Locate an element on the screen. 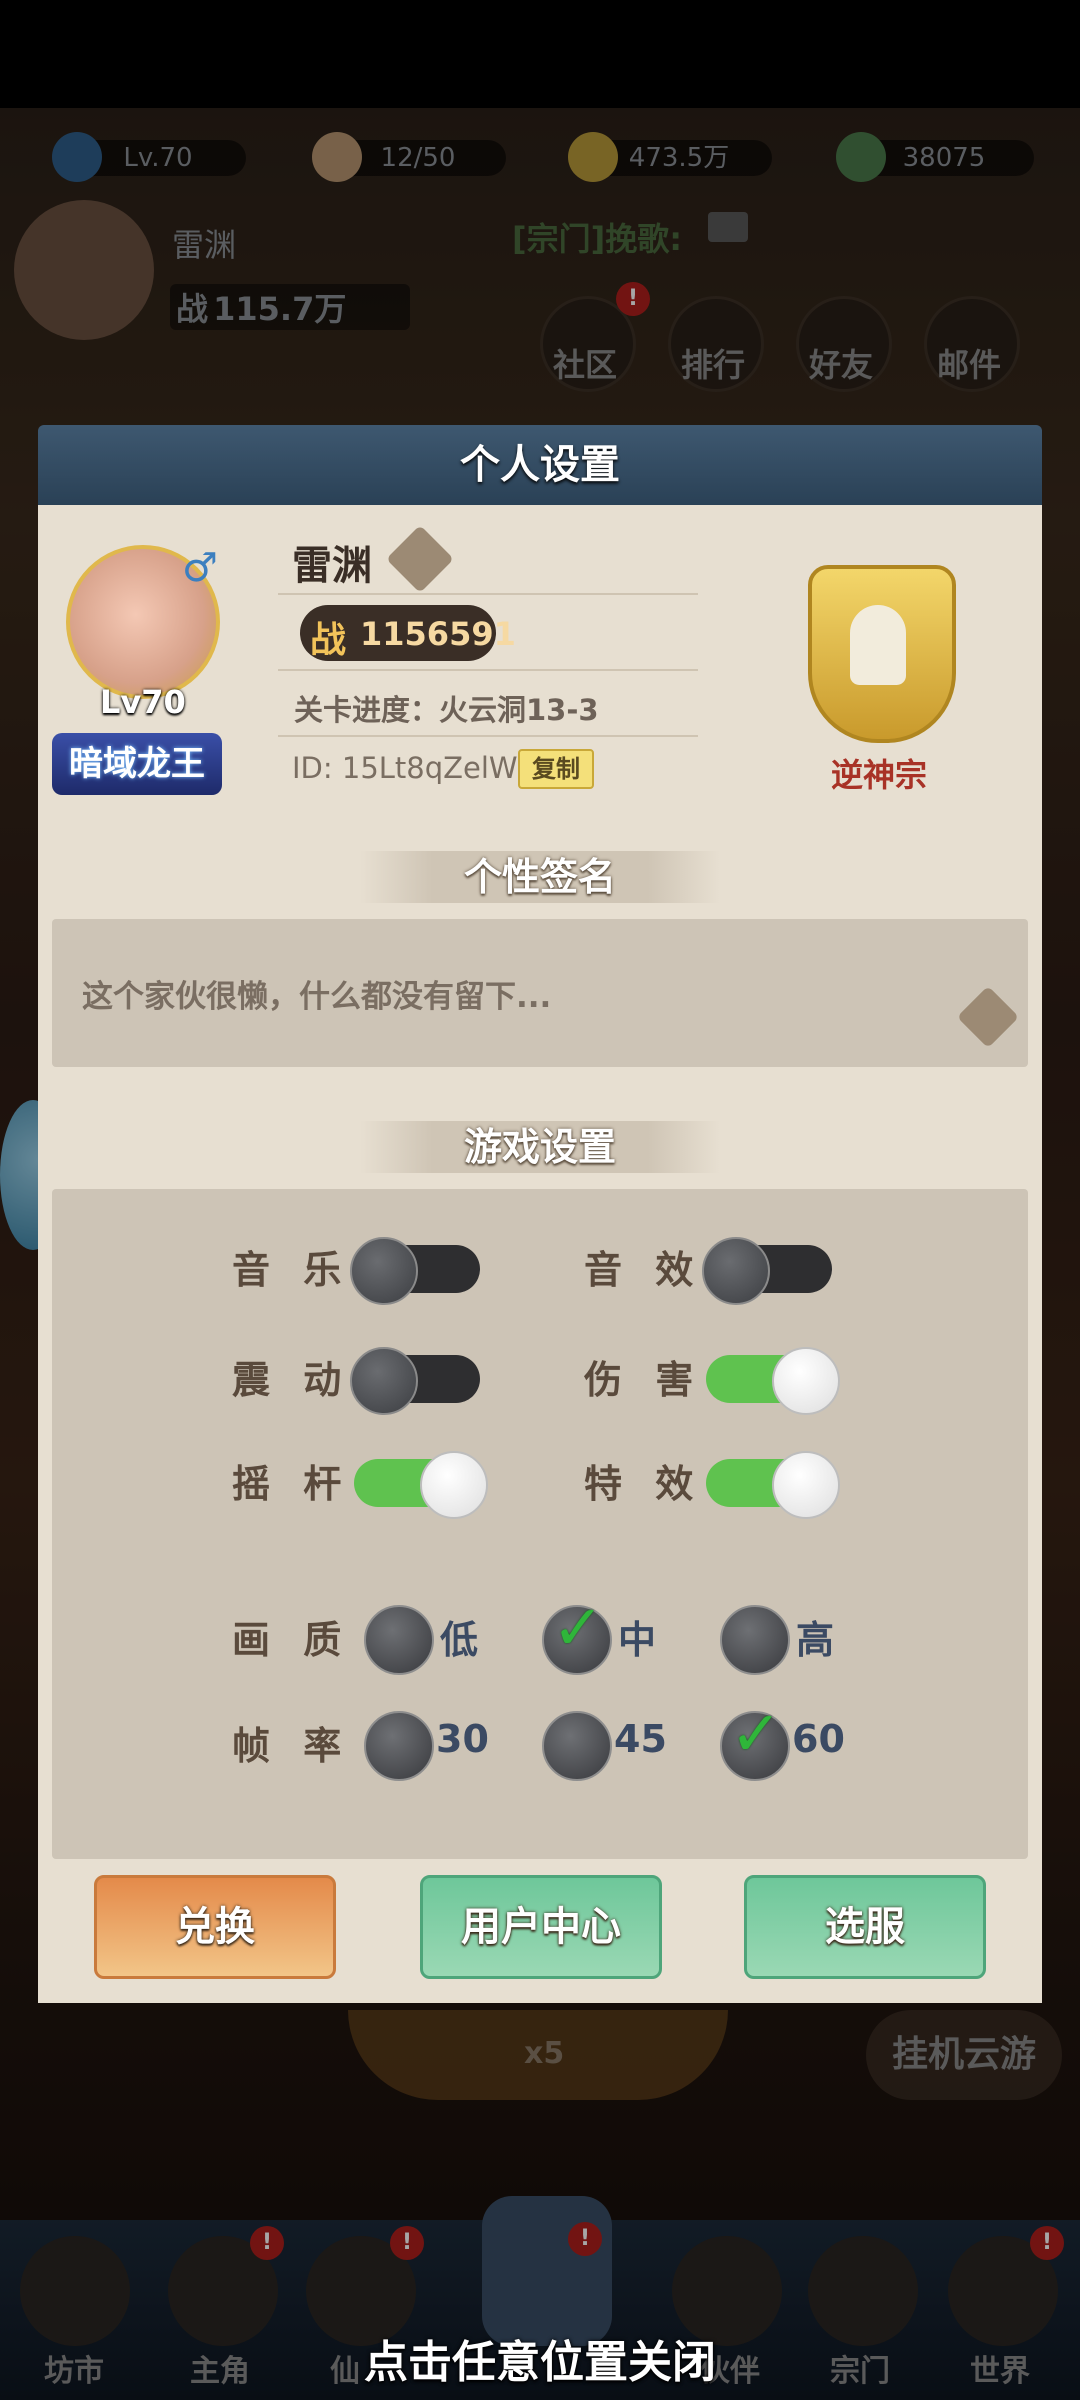 The width and height of the screenshot is (1080, 2400). vibration-label: 震 动 is located at coordinates (292, 1379).